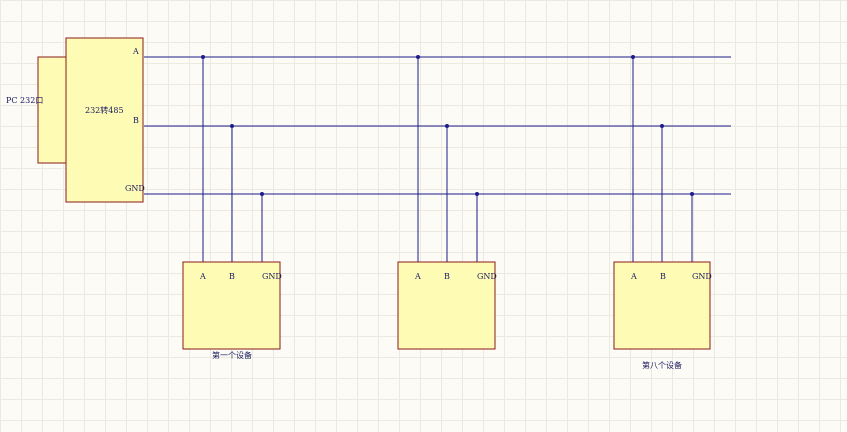 The height and width of the screenshot is (432, 847). Describe the element at coordinates (662, 315) in the screenshot. I see `device-3: A B GND 第八个设备` at that location.